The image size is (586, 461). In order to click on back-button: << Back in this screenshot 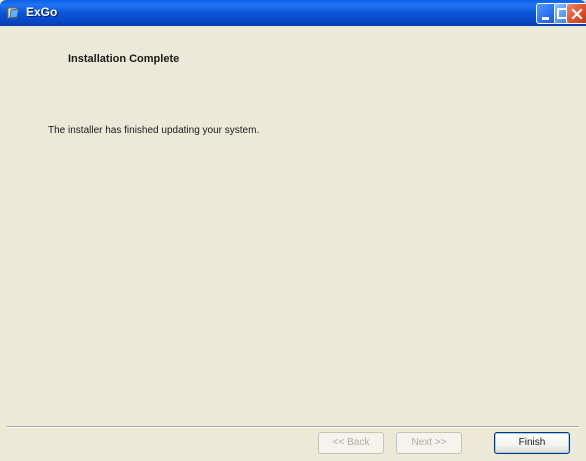, I will do `click(351, 443)`.